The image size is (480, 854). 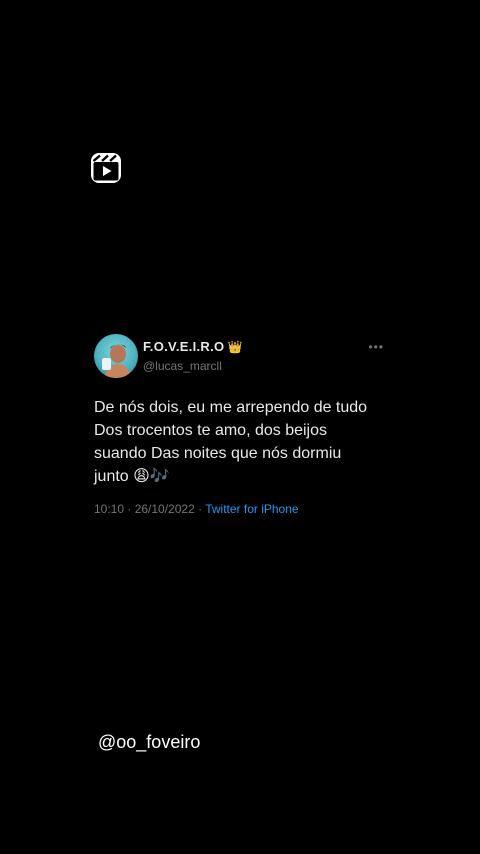 I want to click on avatar-illustration, so click(x=117, y=361).